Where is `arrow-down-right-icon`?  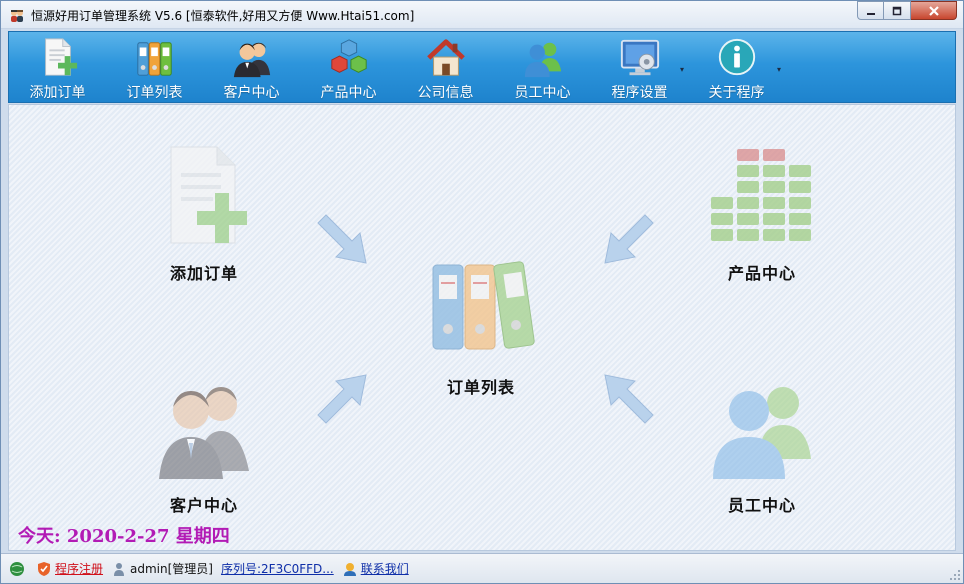
arrow-down-right-icon is located at coordinates (342, 239).